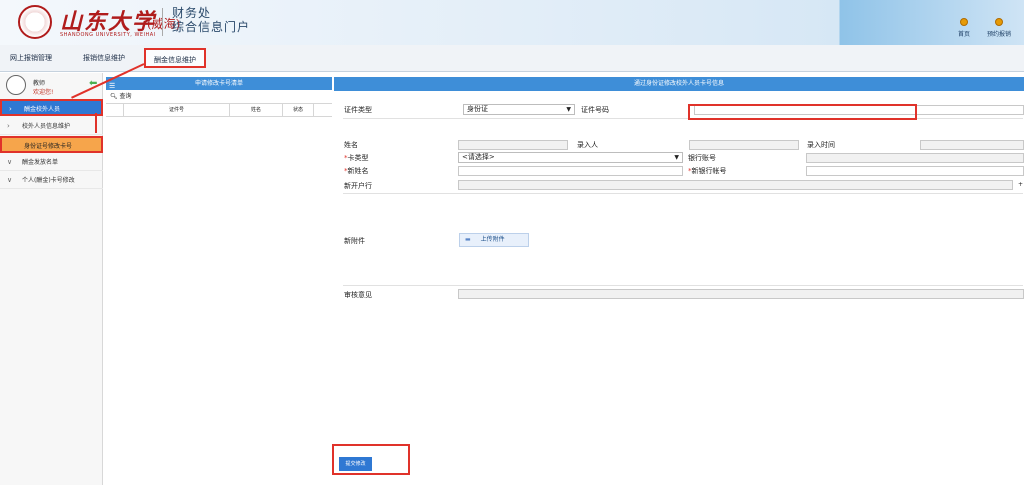  What do you see at coordinates (114, 96) in the screenshot?
I see `search-icon: 🔍︎` at bounding box center [114, 96].